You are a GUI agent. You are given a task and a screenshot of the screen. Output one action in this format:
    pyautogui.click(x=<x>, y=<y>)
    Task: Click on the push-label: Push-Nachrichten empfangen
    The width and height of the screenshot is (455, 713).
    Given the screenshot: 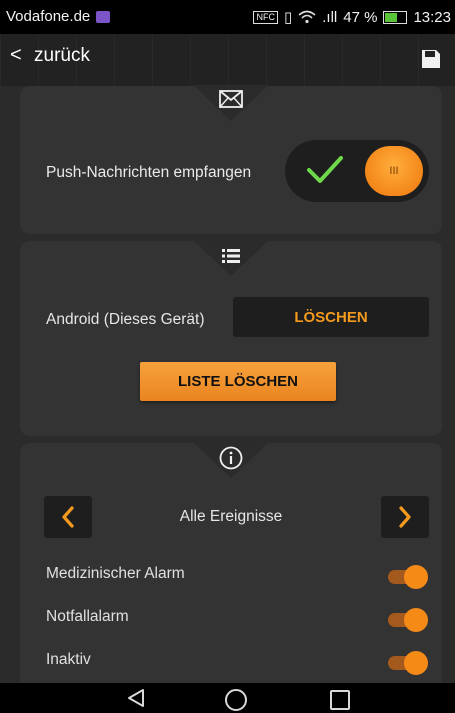 What is the action you would take?
    pyautogui.click(x=149, y=172)
    